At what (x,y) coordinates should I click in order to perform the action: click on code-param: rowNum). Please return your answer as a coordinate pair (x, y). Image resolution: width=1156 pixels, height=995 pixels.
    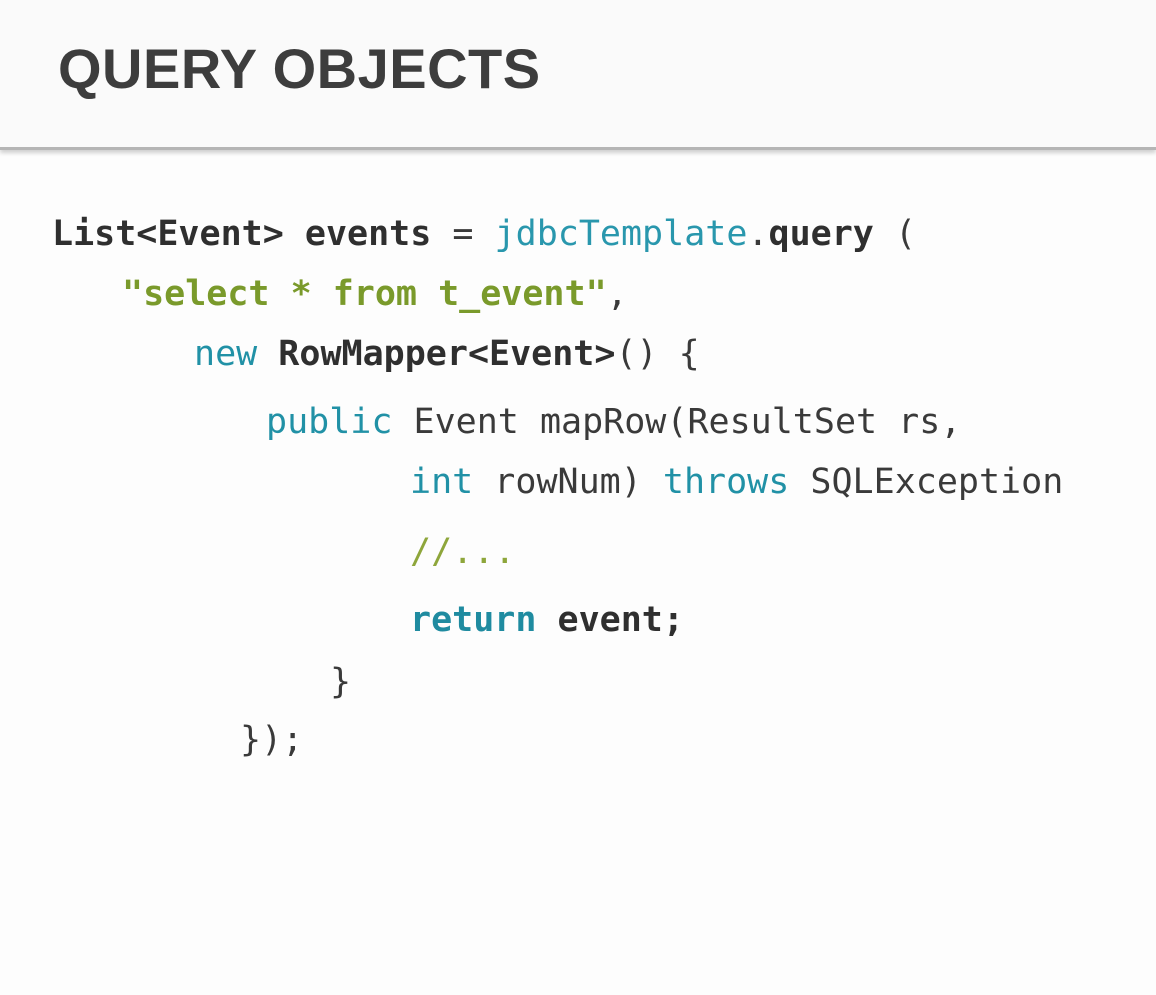
    Looking at the image, I should click on (568, 482).